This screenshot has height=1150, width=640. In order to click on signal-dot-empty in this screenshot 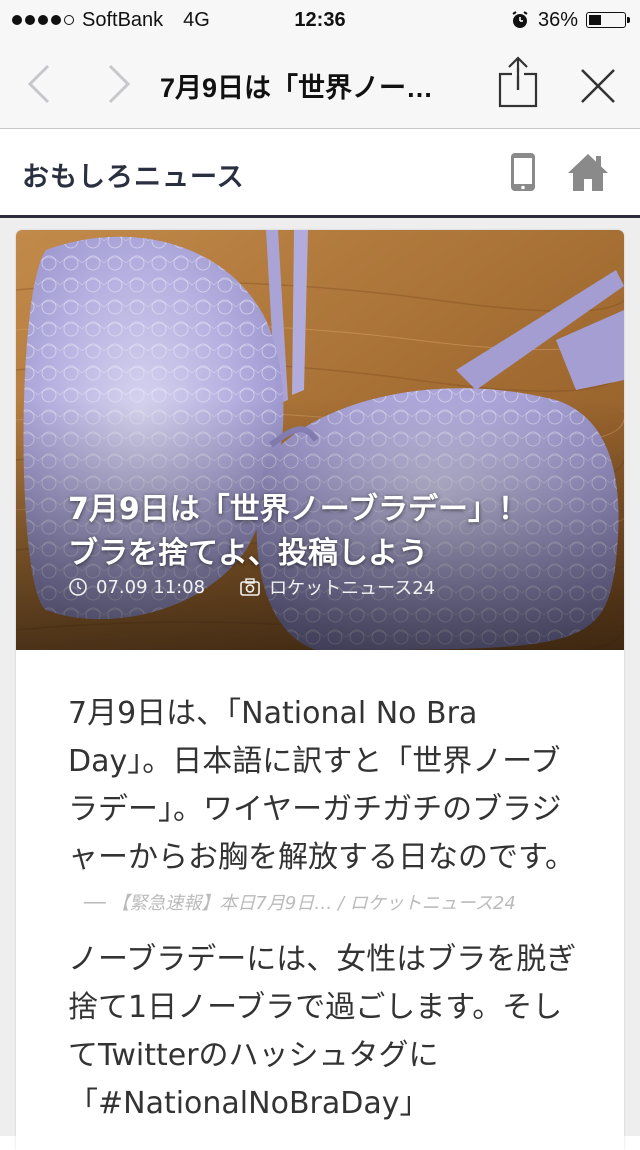, I will do `click(69, 20)`.